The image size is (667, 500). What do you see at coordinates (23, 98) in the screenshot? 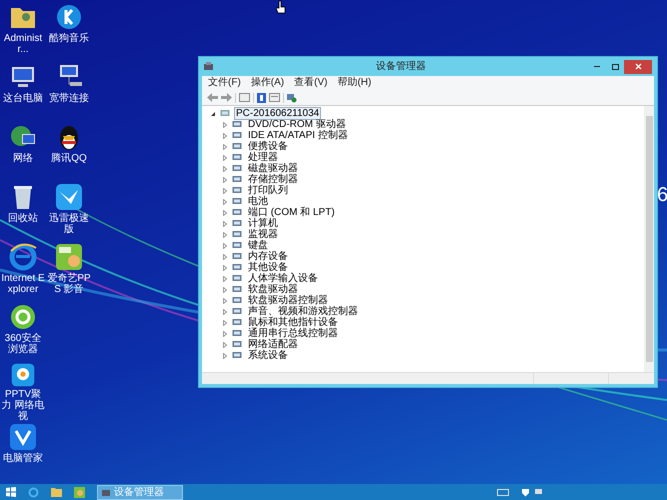
I see `desktop-icon-label: 这台电脑` at bounding box center [23, 98].